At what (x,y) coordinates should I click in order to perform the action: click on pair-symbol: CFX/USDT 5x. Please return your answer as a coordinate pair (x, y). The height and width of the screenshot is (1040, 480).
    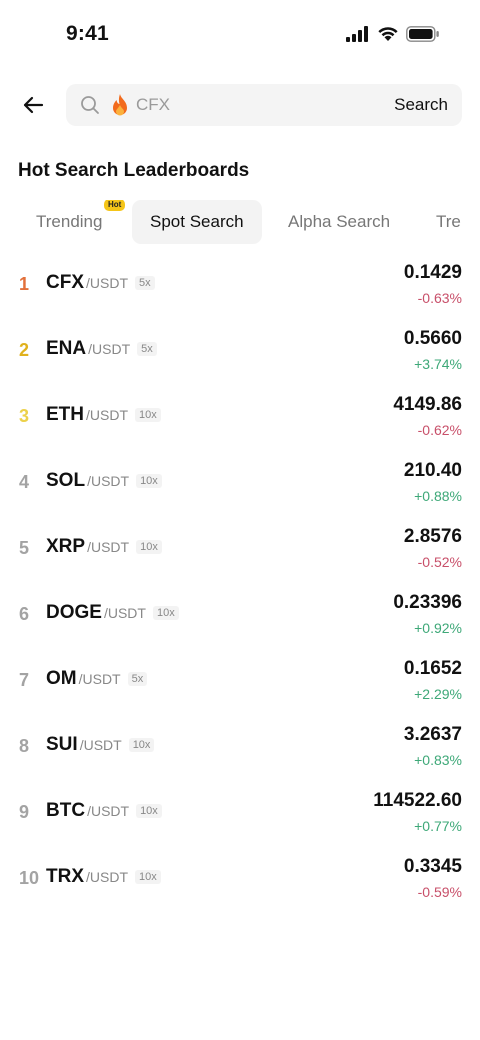
    Looking at the image, I should click on (100, 283).